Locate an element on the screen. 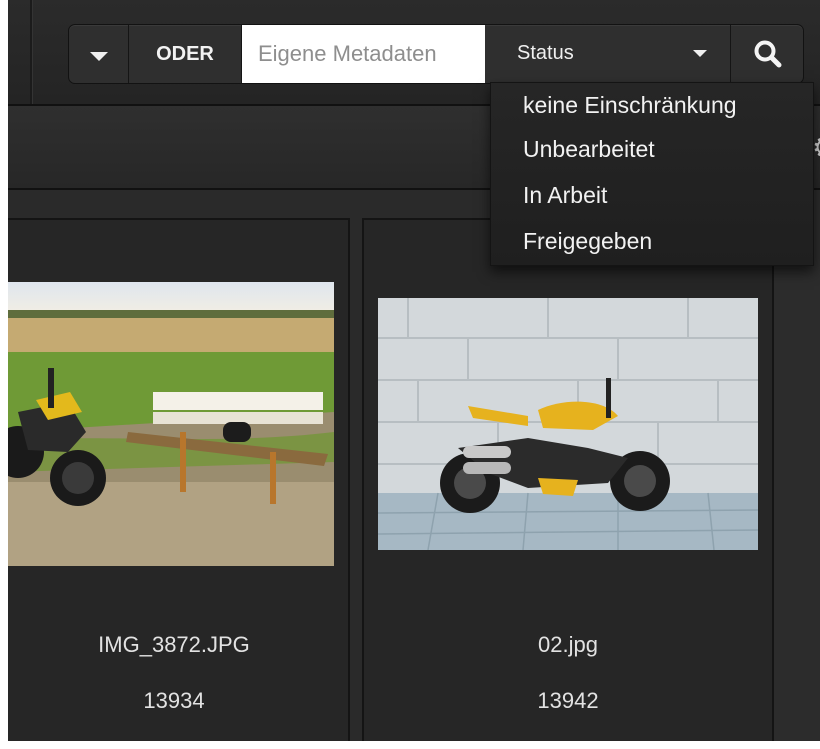 The image size is (820, 749). grid-edge is located at coordinates (797, 465).